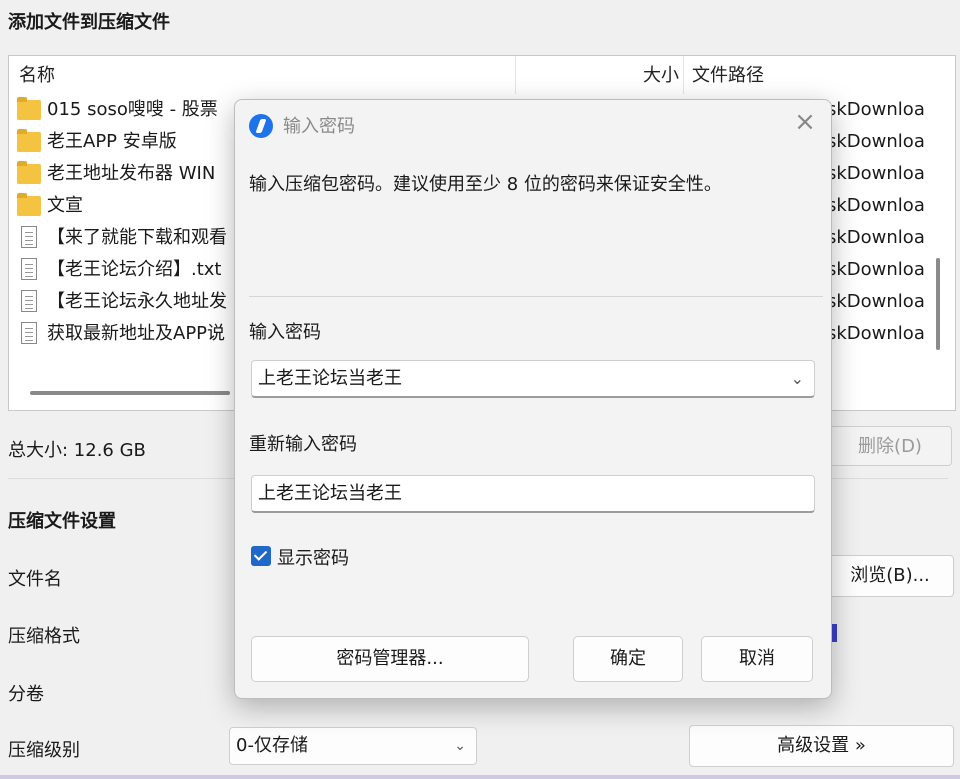 The height and width of the screenshot is (779, 960). Describe the element at coordinates (65, 205) in the screenshot. I see `file-name: 文宣` at that location.